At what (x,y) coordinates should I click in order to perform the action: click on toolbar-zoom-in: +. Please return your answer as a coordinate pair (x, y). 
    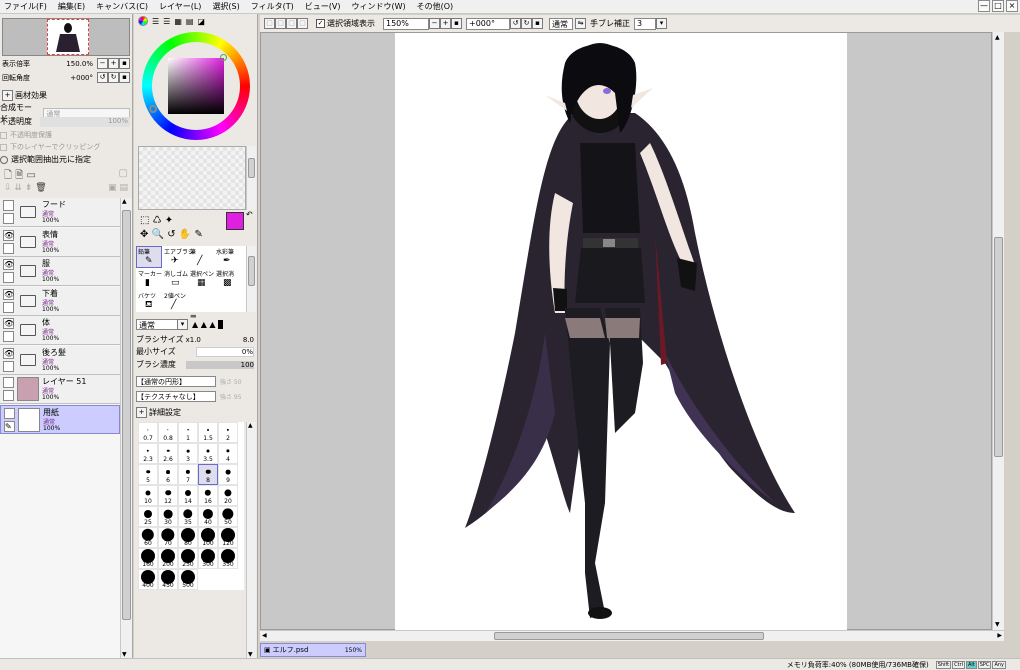
    Looking at the image, I should click on (445, 23).